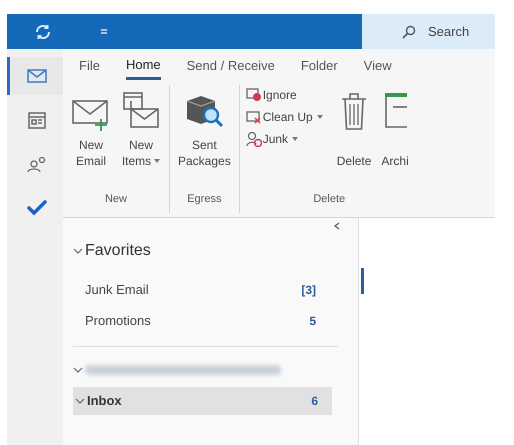  I want to click on checkmark-icon, so click(36, 208).